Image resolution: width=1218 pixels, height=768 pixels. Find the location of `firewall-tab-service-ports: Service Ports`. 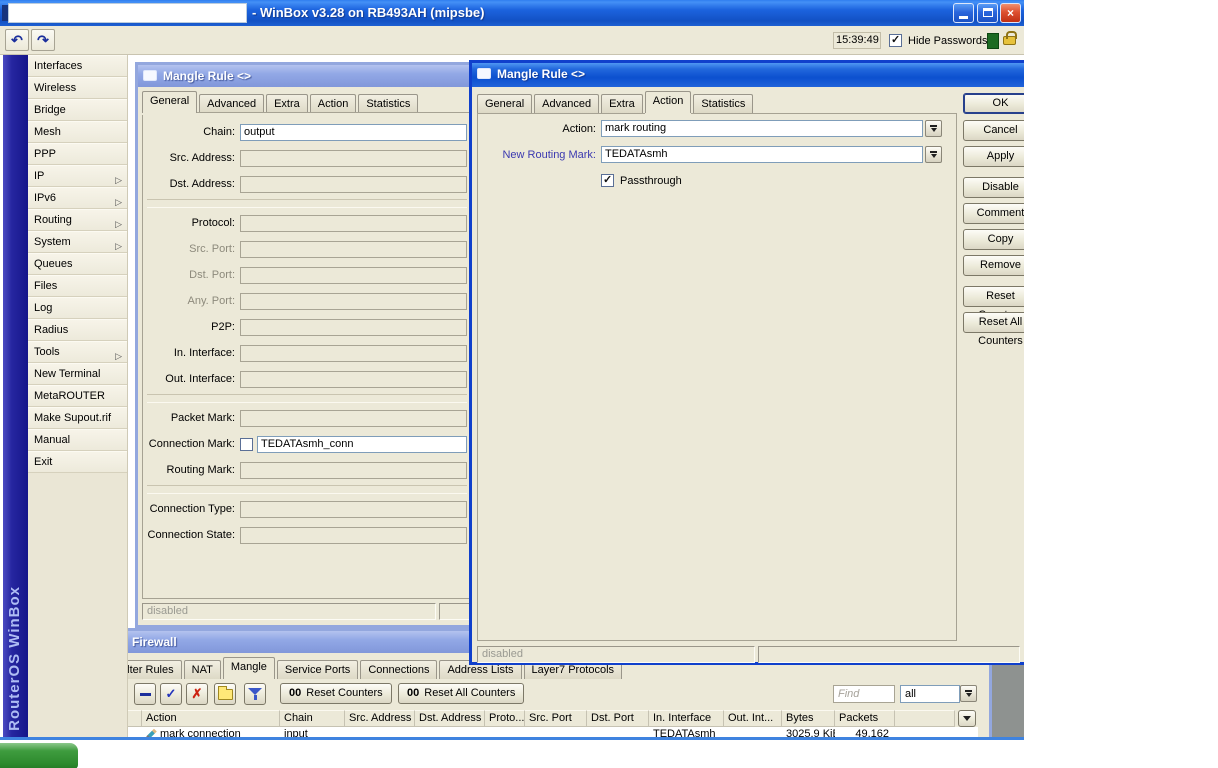

firewall-tab-service-ports: Service Ports is located at coordinates (317, 669).